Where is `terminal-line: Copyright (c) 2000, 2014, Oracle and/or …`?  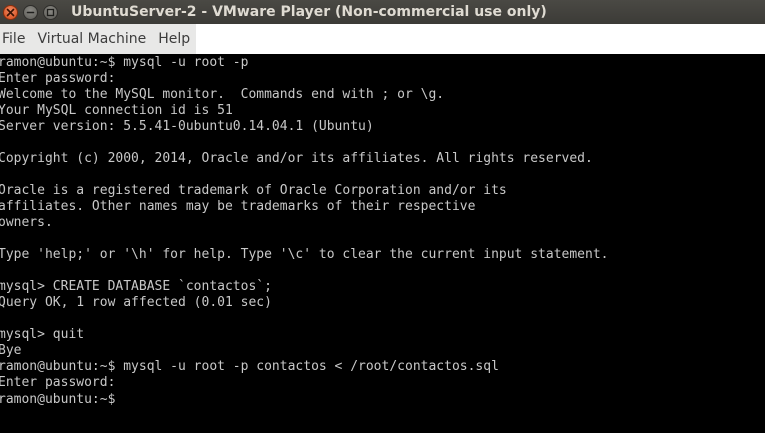
terminal-line: Copyright (c) 2000, 2014, Oracle and/or … is located at coordinates (296, 158).